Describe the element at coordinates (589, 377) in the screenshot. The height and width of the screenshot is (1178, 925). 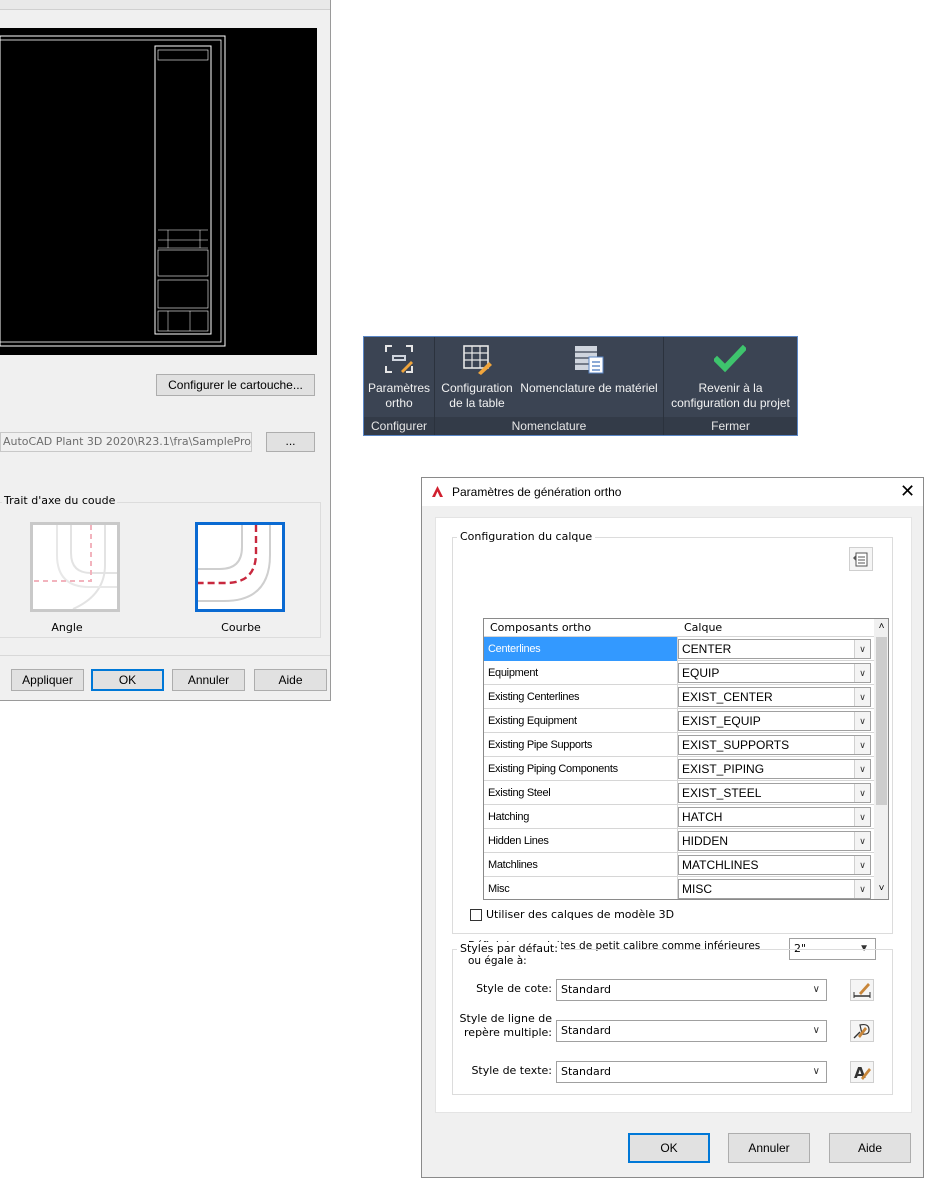
I see `bom-button: Nomenclature de matériel` at that location.